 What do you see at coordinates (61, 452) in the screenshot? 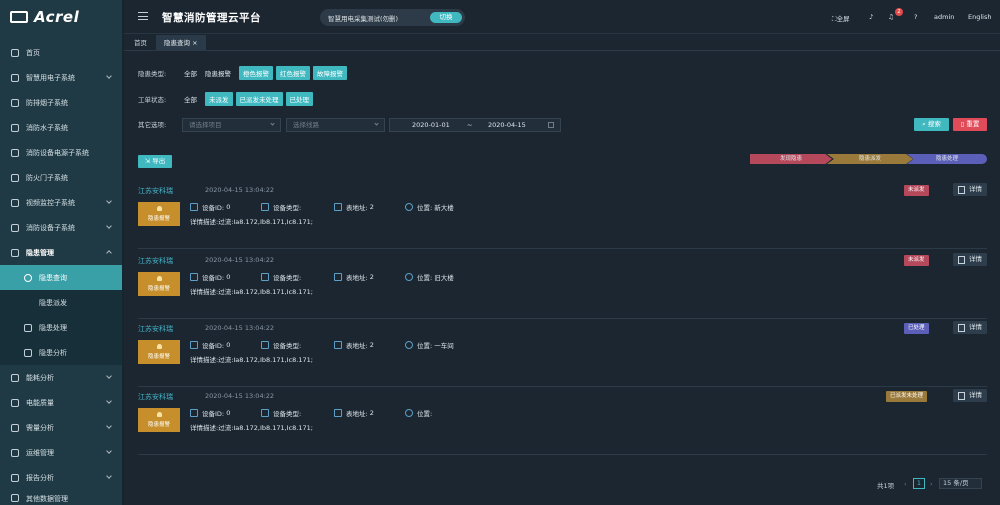
I see `sidebar-item-maintenance: 运维管理` at bounding box center [61, 452].